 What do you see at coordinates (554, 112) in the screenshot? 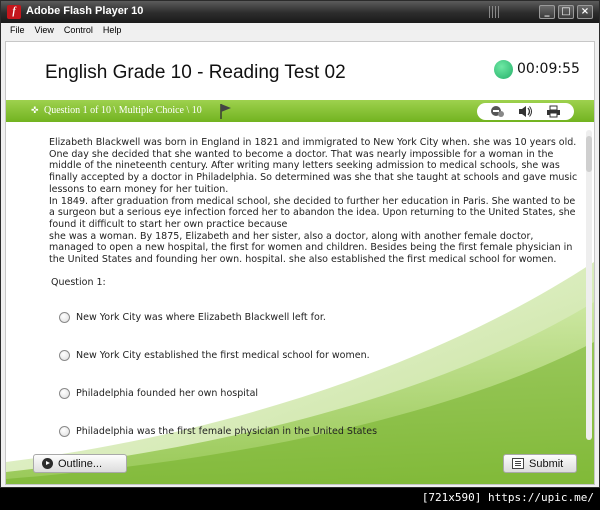
I see `print-icon` at bounding box center [554, 112].